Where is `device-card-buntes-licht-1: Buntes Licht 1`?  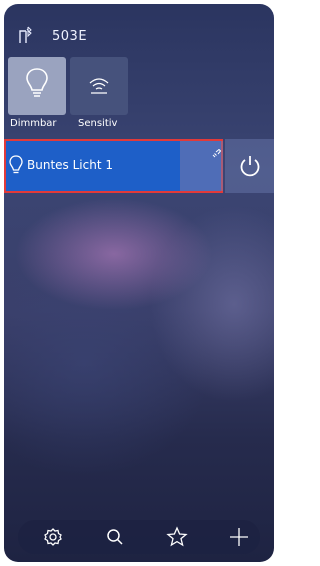
device-card-buntes-licht-1: Buntes Licht 1 is located at coordinates (113, 166).